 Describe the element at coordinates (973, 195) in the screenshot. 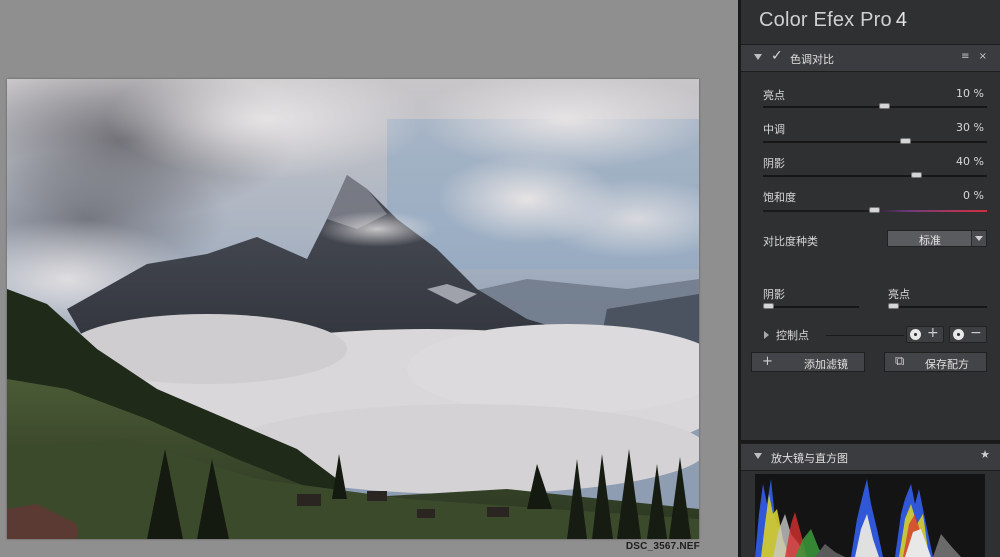

I see `slider-value-saturation: 0 %` at that location.